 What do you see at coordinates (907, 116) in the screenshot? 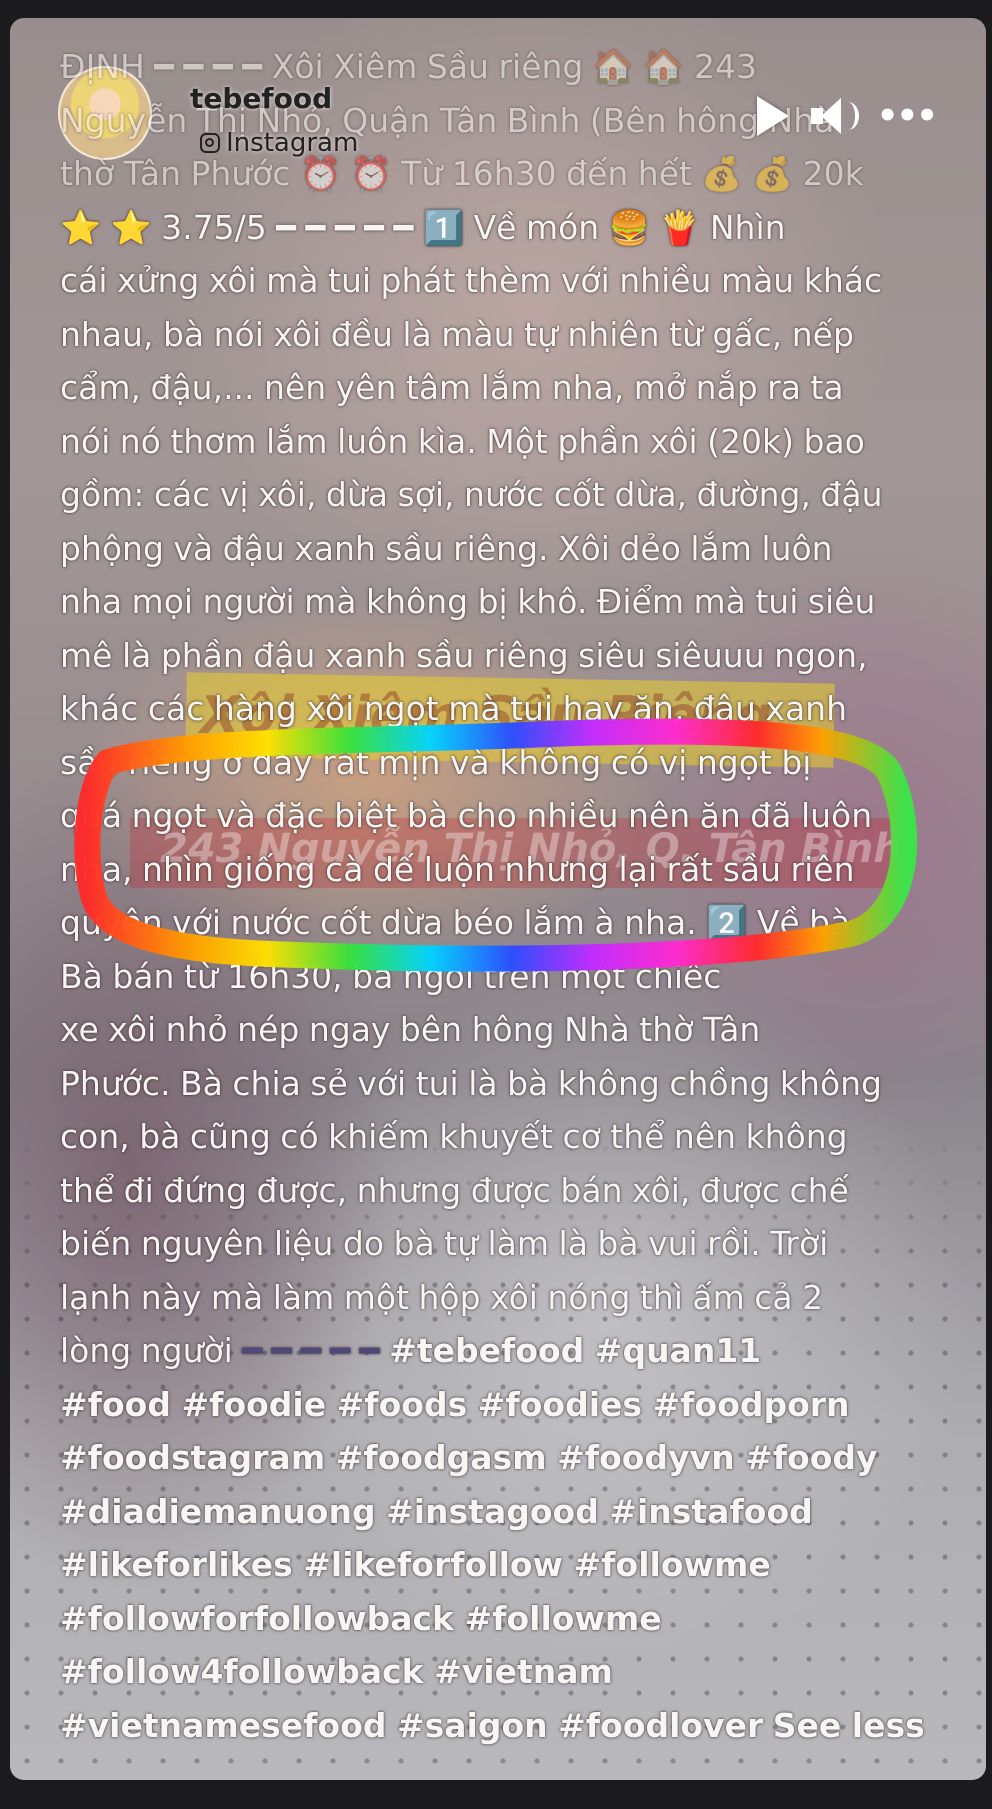
I see `more-options-icon: •••` at bounding box center [907, 116].